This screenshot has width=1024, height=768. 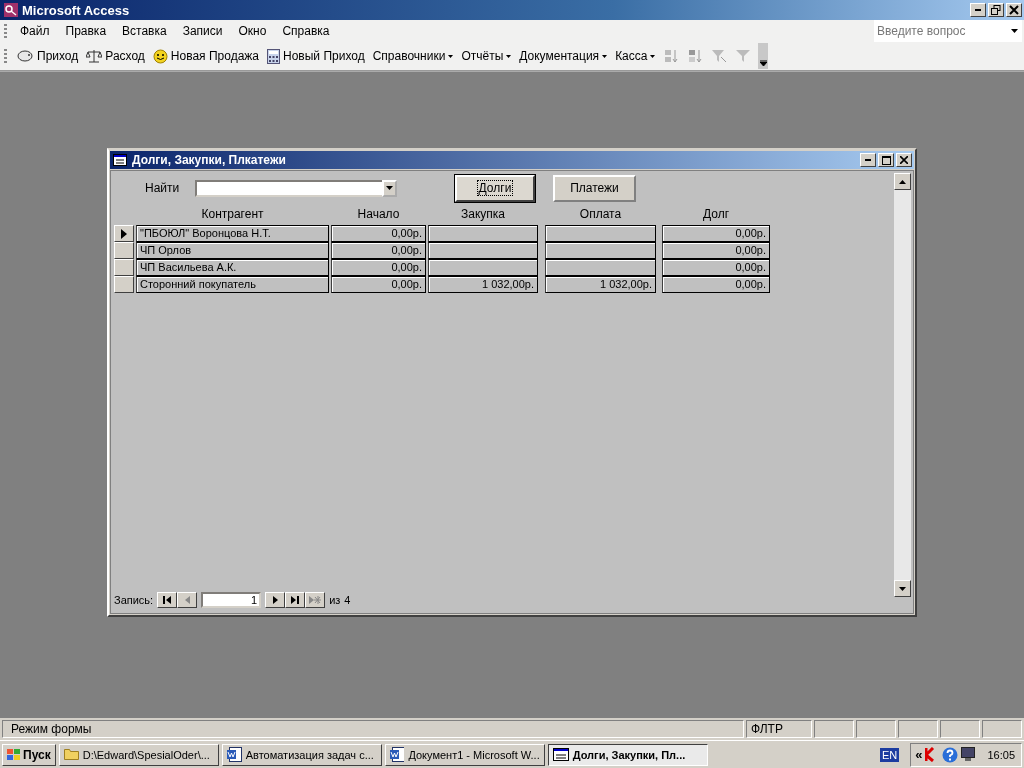 I want to click on table-cell: ЧП Васильева А.К., so click(x=232, y=267).